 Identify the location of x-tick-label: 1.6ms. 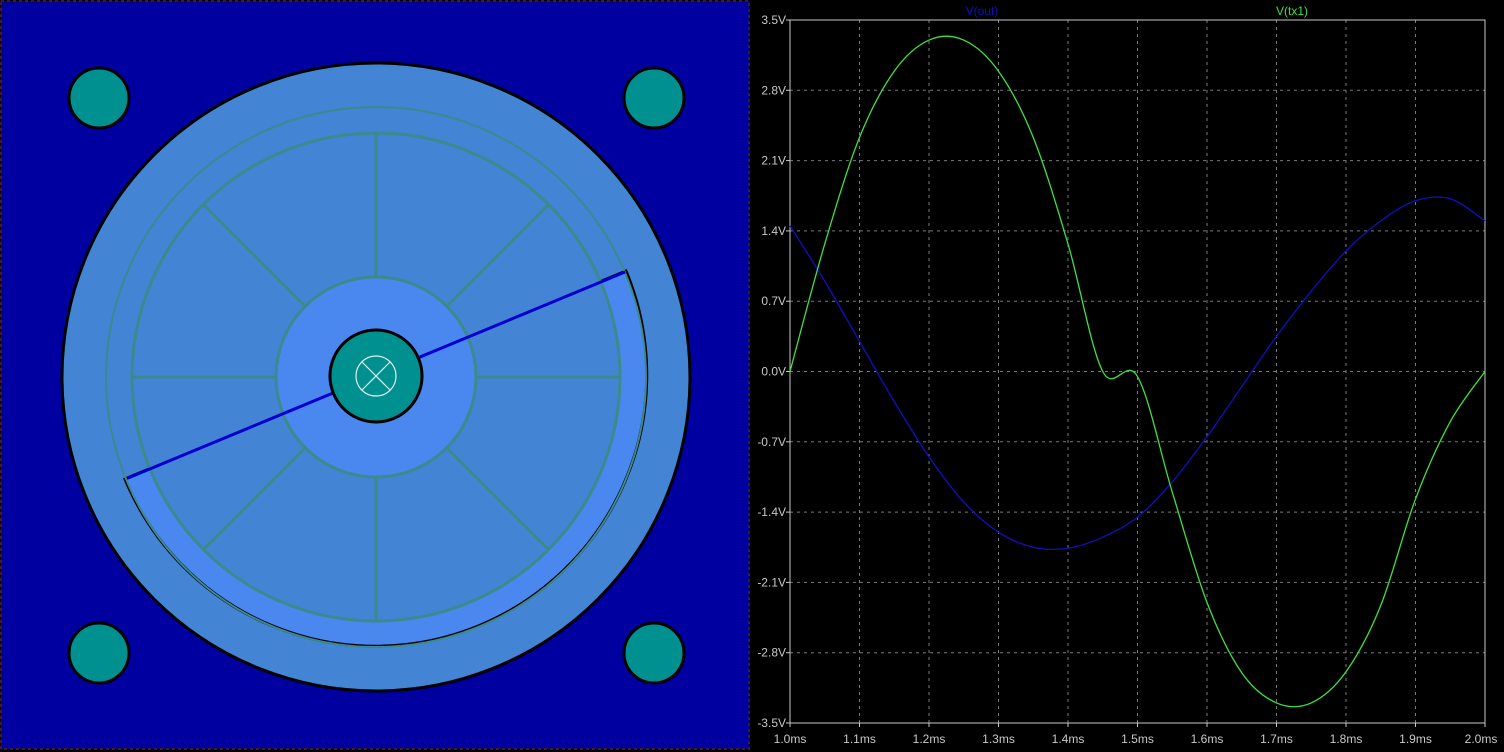
(1207, 739).